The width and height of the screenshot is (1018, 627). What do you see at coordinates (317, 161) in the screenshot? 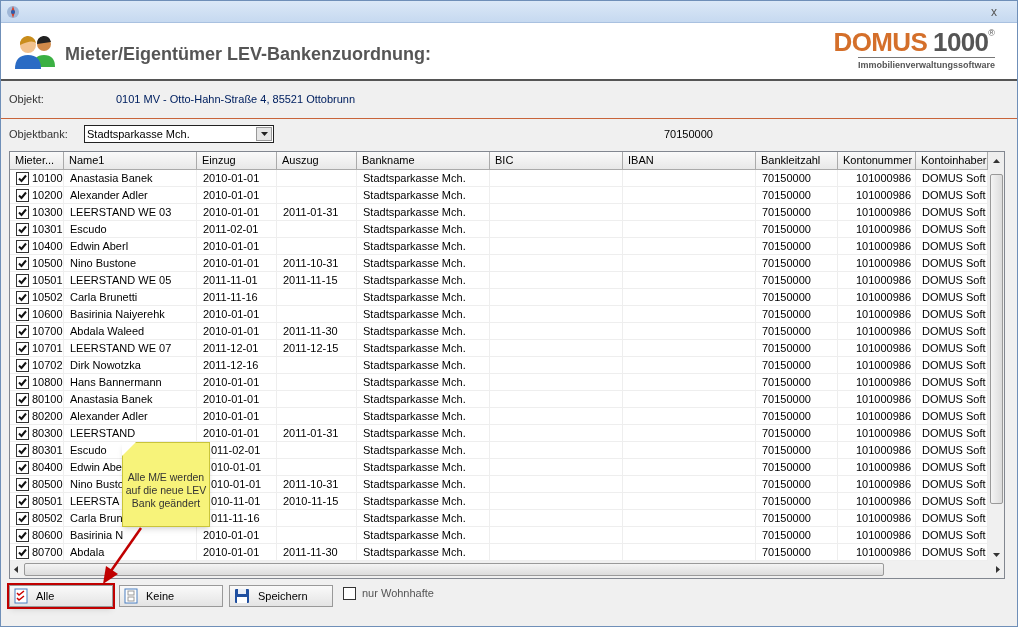
I see `column-header: Auszug` at bounding box center [317, 161].